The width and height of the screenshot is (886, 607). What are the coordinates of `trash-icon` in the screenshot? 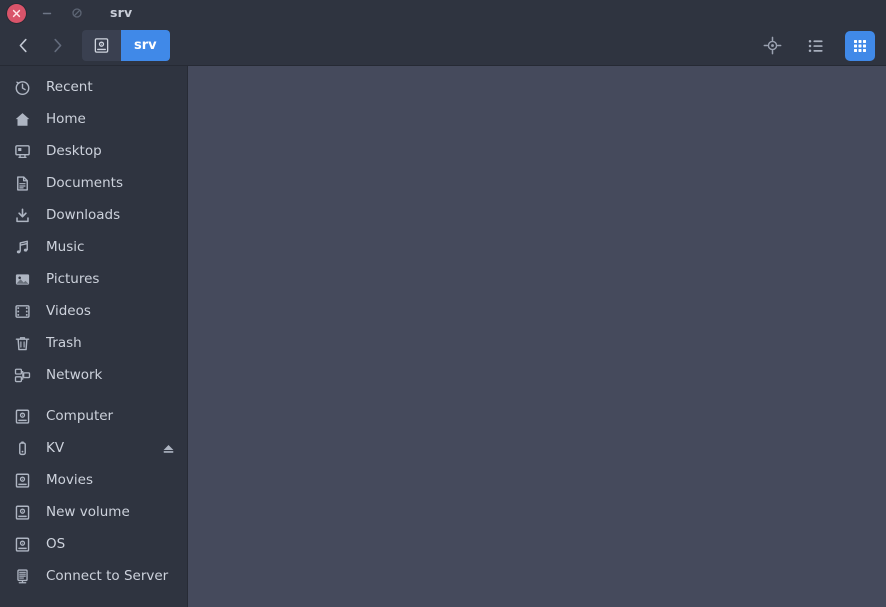 It's located at (22, 343).